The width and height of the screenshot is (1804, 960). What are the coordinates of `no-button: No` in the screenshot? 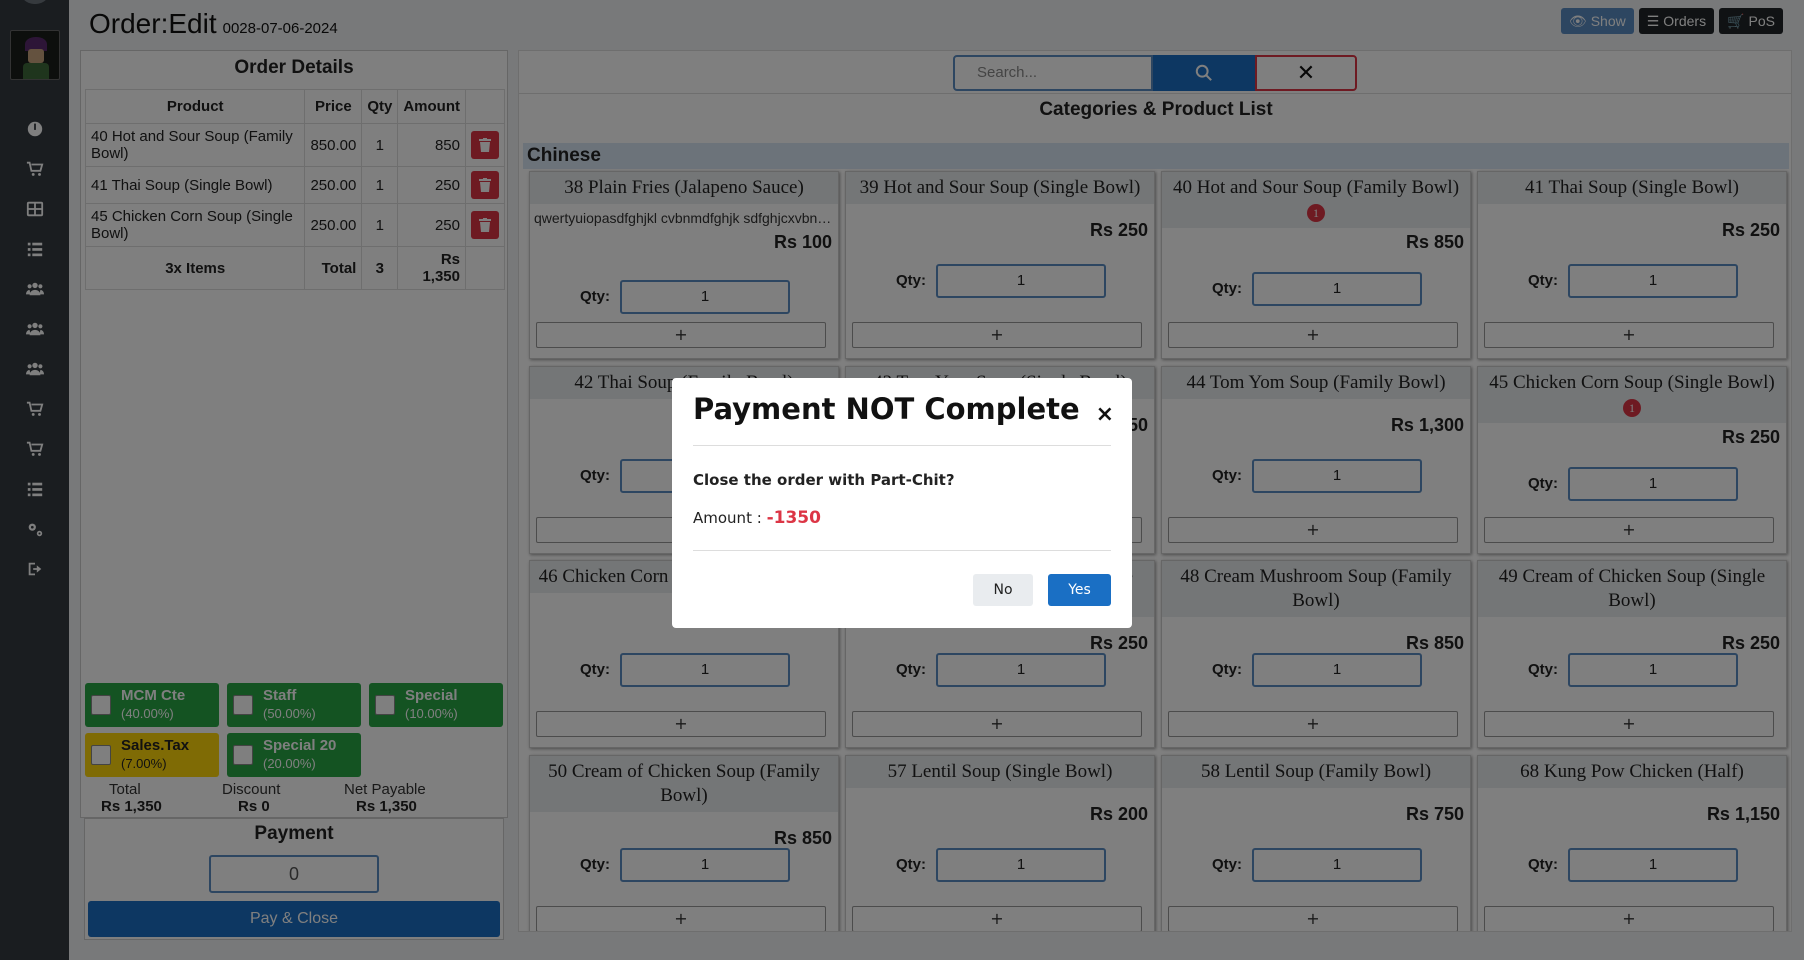 It's located at (1003, 590).